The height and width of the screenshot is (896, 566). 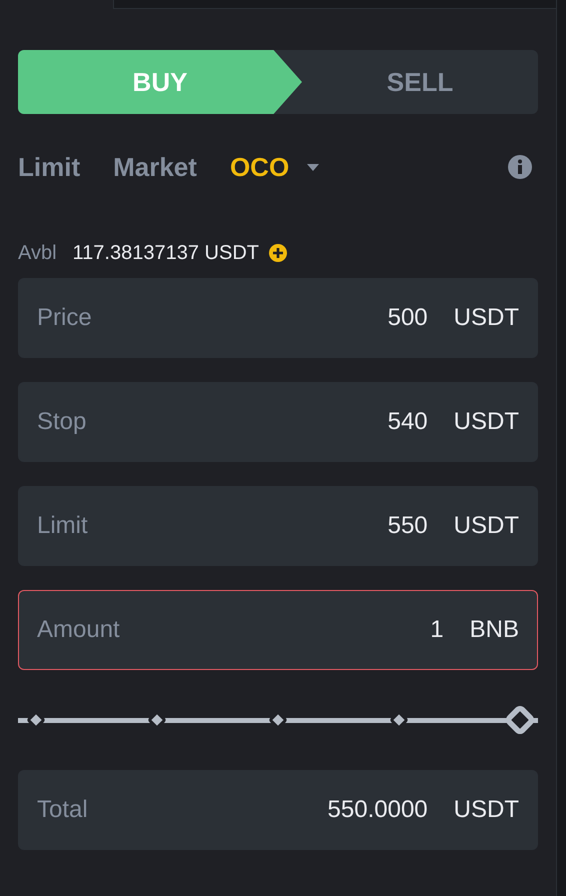 What do you see at coordinates (78, 630) in the screenshot?
I see `field-label: Amount` at bounding box center [78, 630].